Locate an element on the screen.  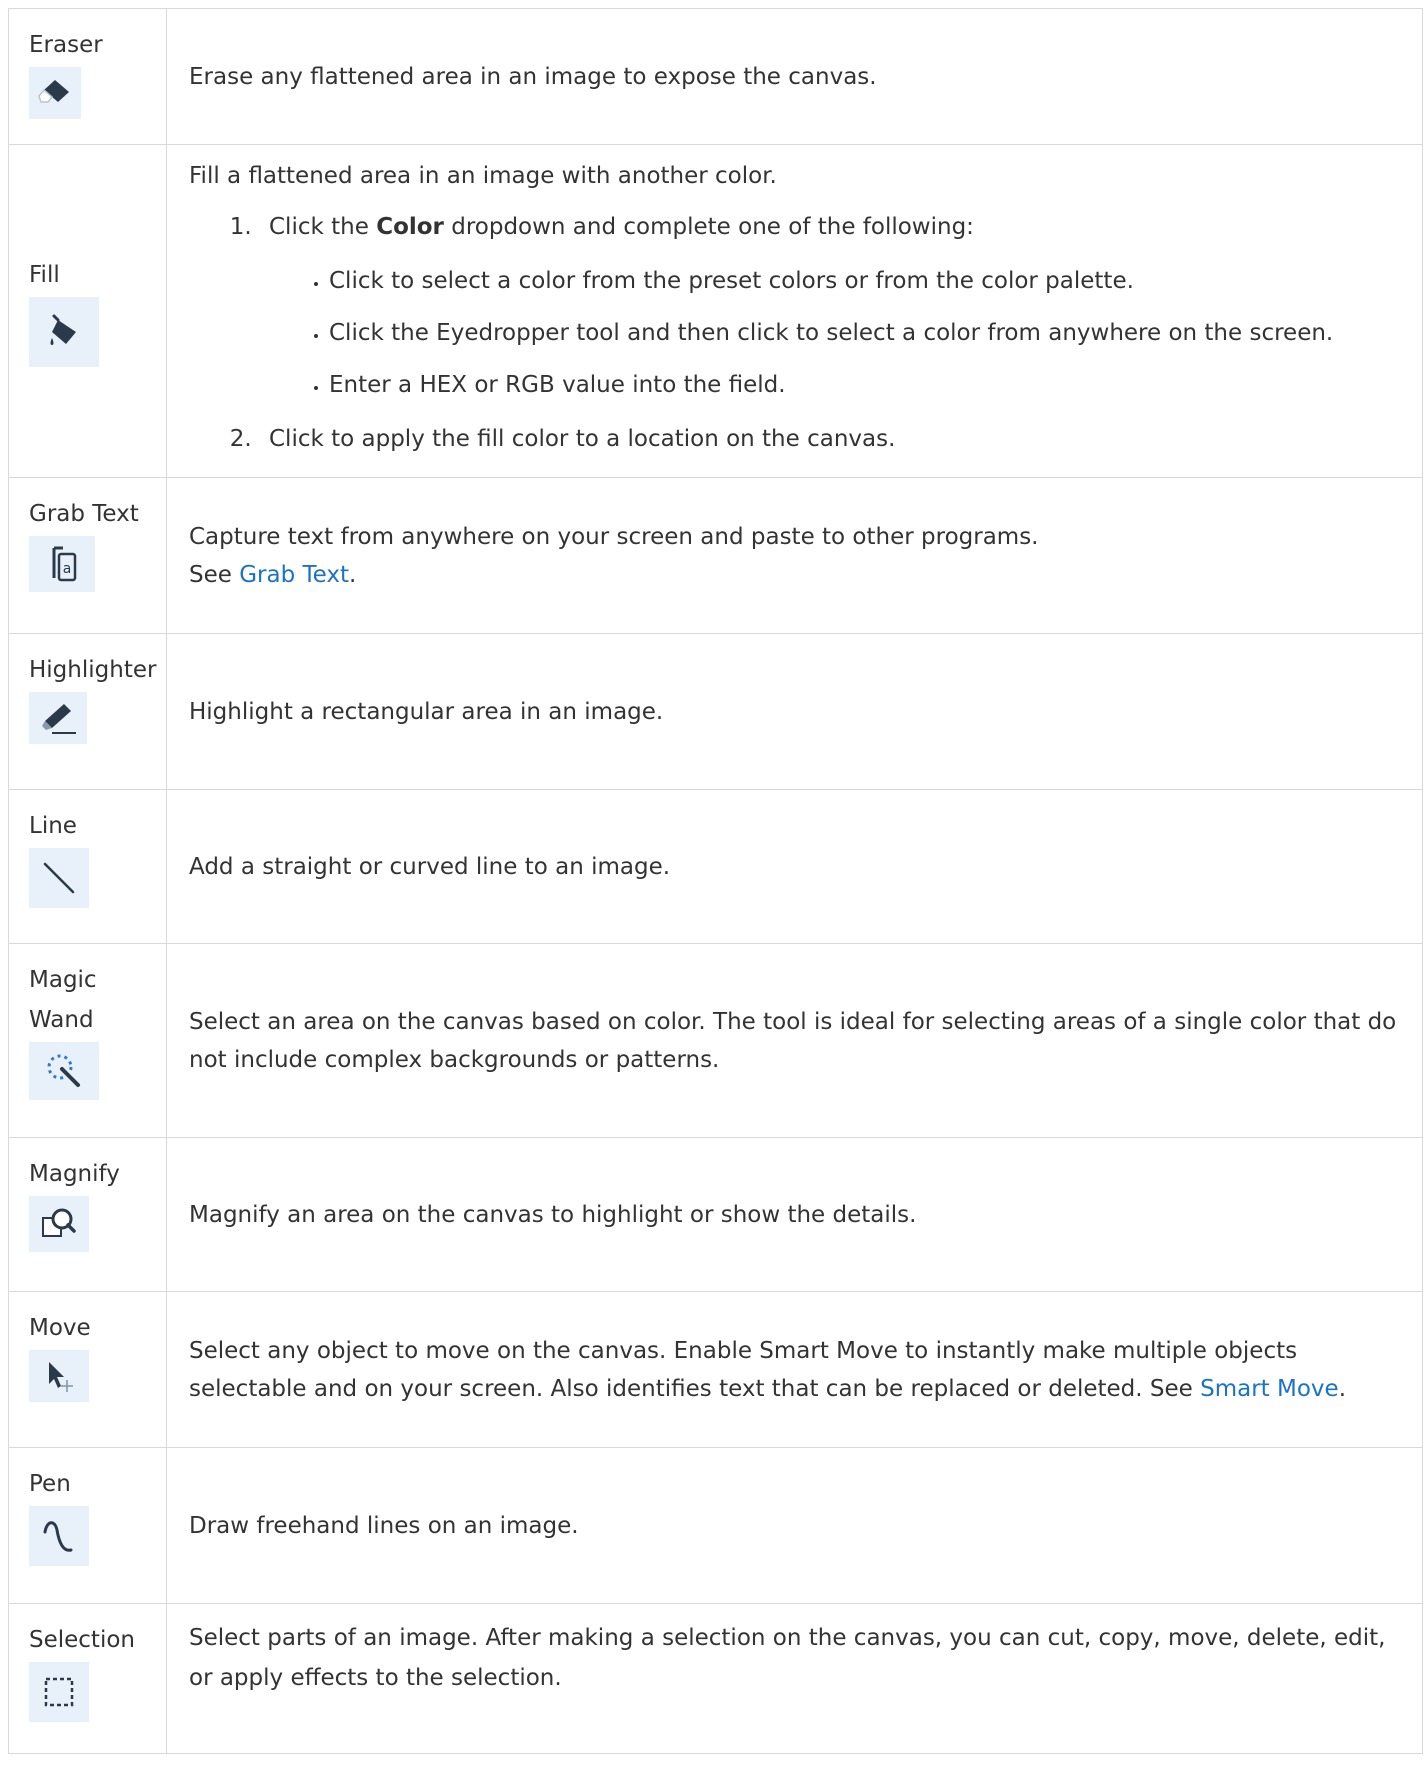
tool-name-cell: Grab Text a is located at coordinates (87, 555).